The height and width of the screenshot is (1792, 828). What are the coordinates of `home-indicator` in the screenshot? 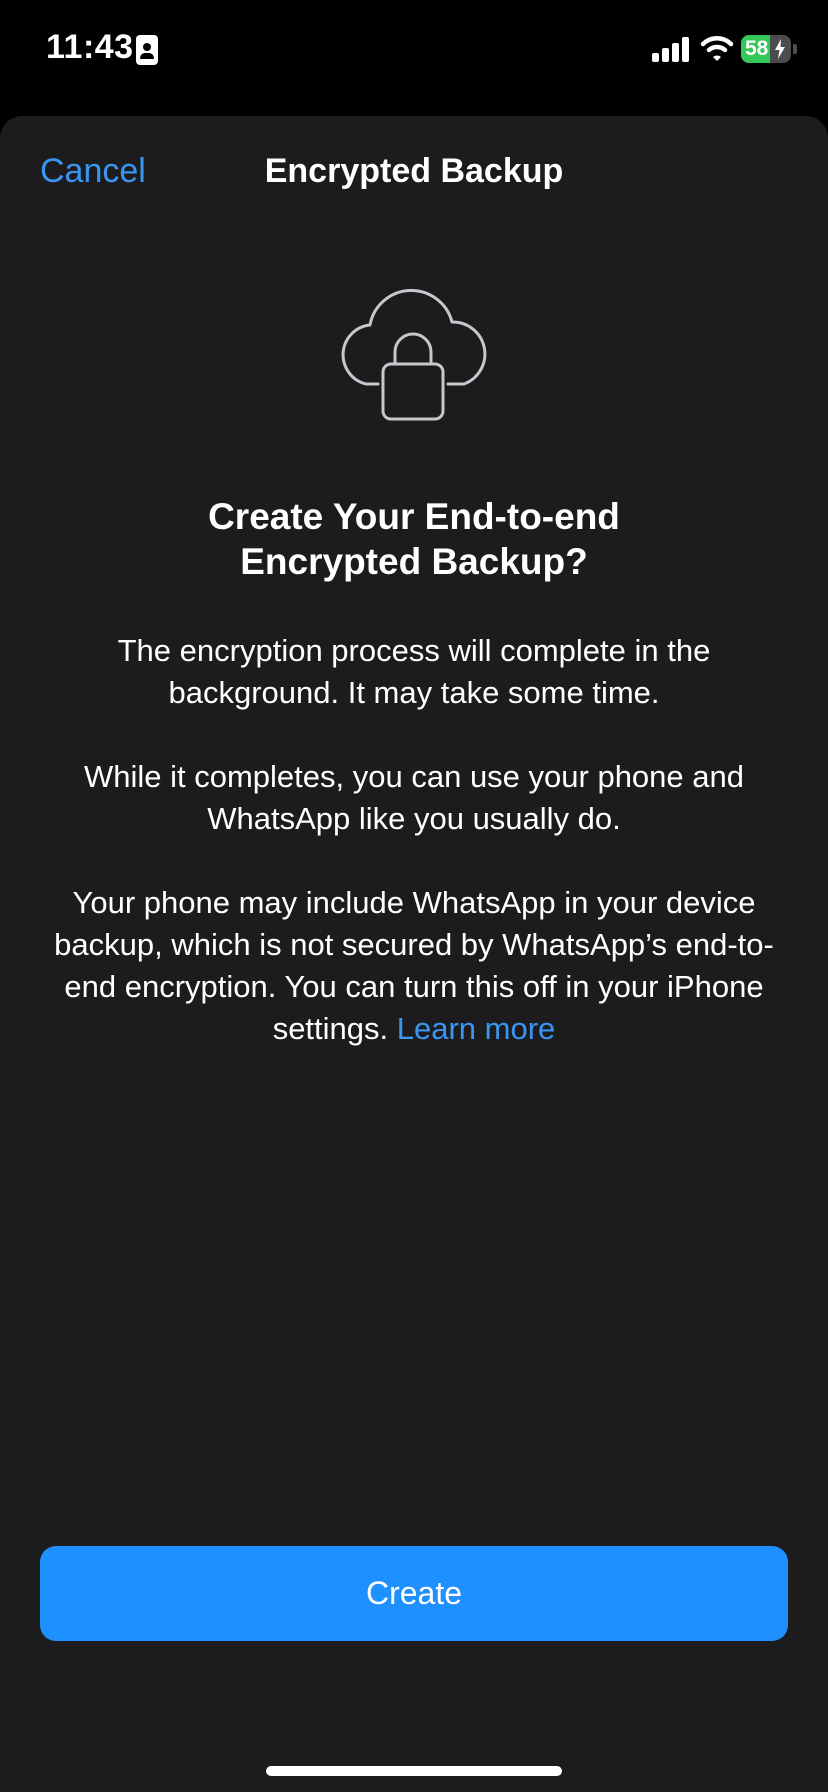 It's located at (414, 1771).